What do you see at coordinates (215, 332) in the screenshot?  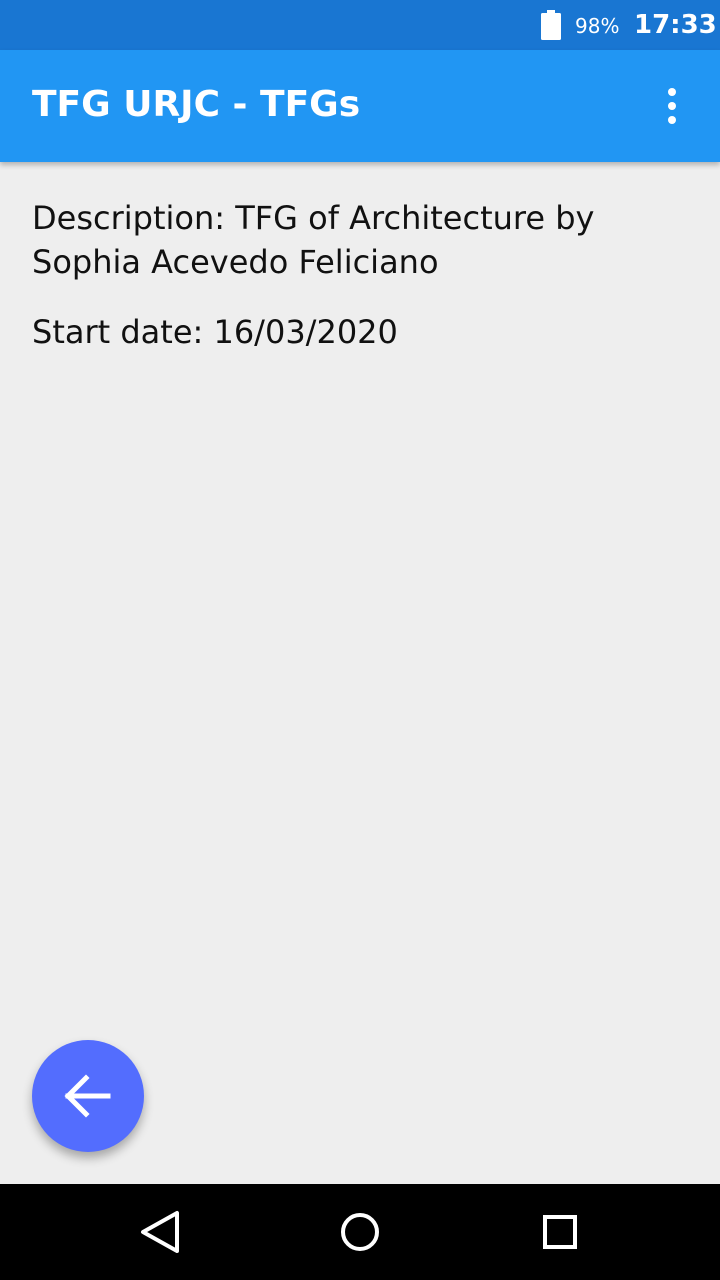 I see `start-date-text: Start date: 16/03/2020` at bounding box center [215, 332].